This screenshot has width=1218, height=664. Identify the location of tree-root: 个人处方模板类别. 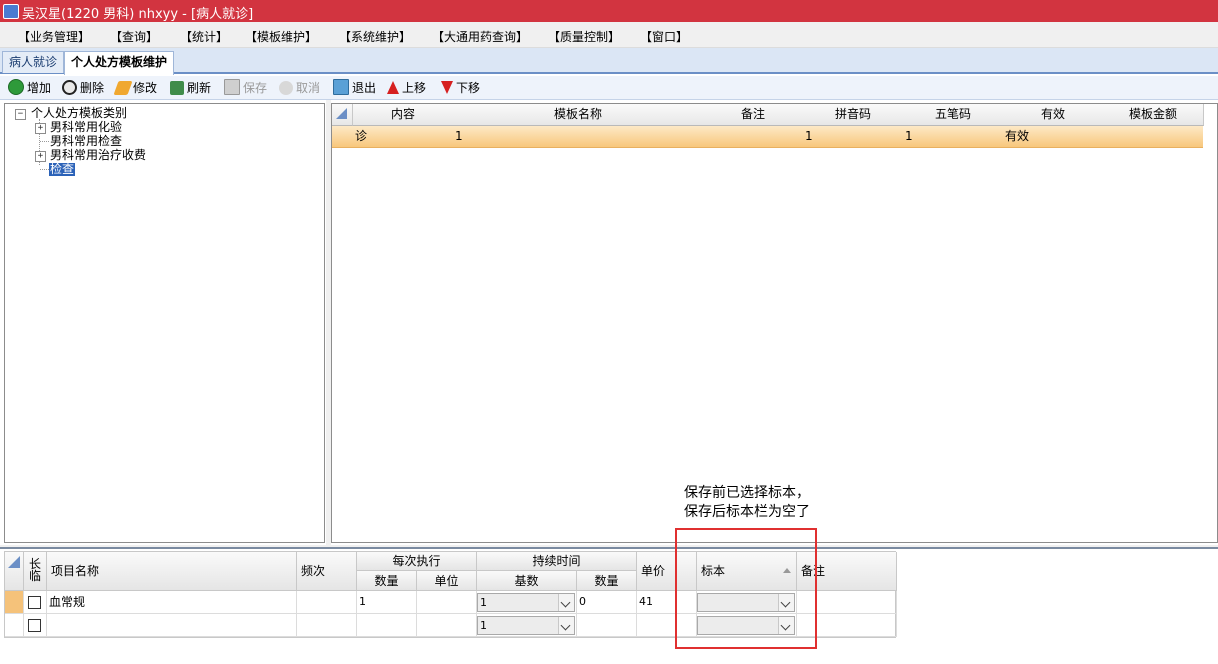
(79, 113).